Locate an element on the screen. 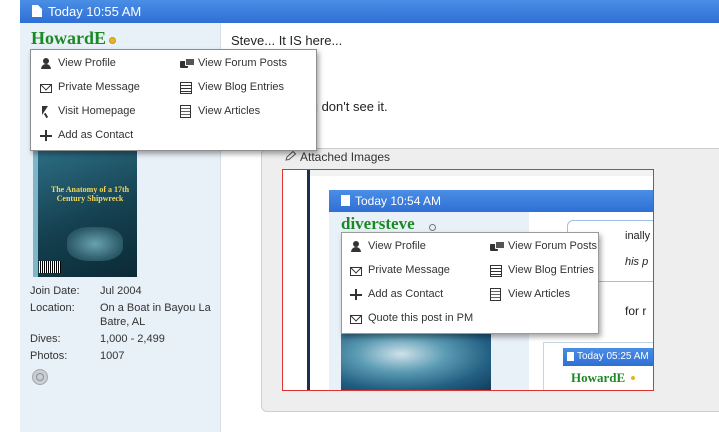  thumb-second-post-user: HowardE is located at coordinates (598, 377).